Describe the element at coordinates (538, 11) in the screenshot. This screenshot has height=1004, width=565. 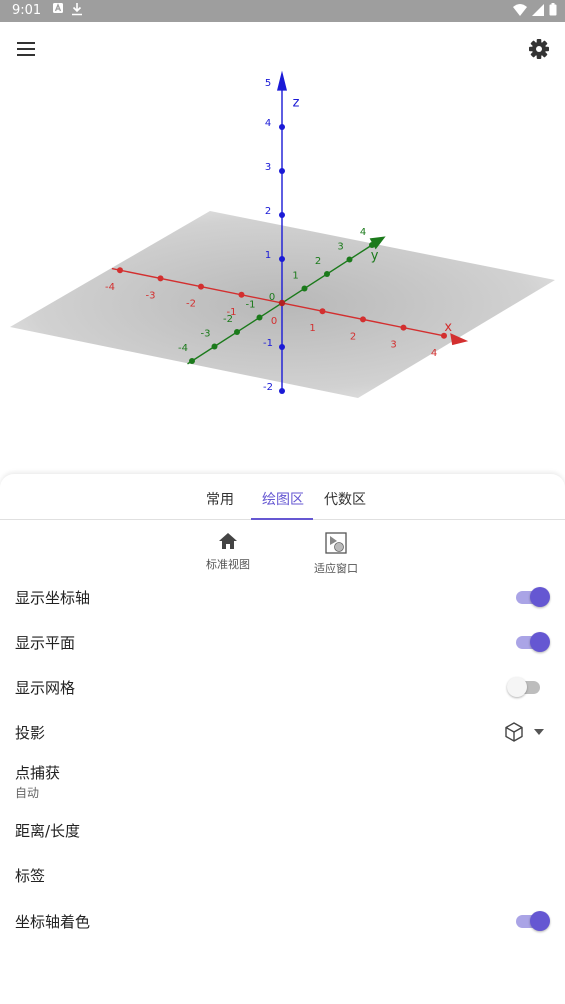
I see `signal-icon` at that location.